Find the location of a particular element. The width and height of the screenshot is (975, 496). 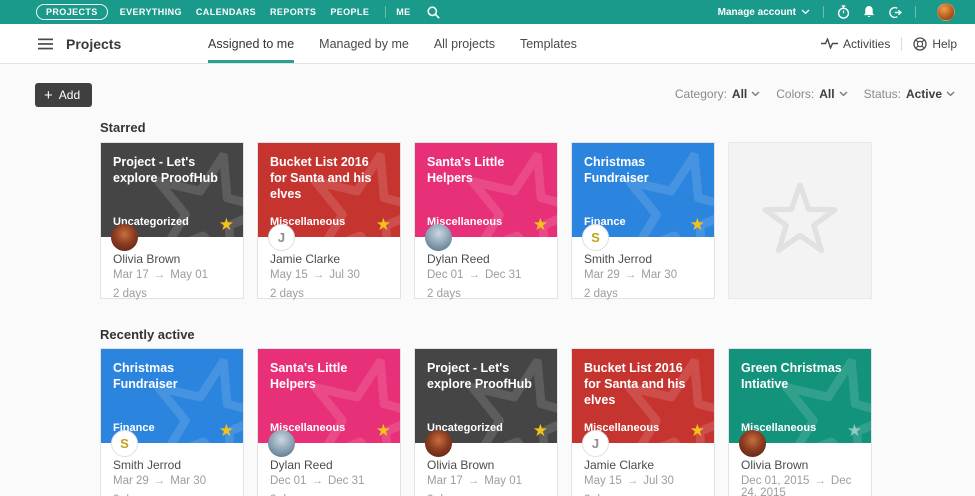

help-button: Help is located at coordinates (935, 44).